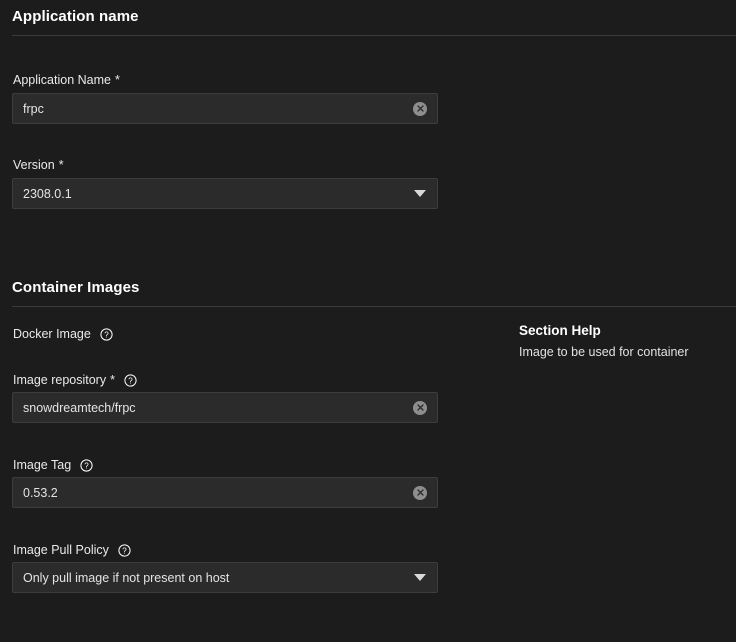 The image size is (736, 642). I want to click on label-version: Version *, so click(32, 165).